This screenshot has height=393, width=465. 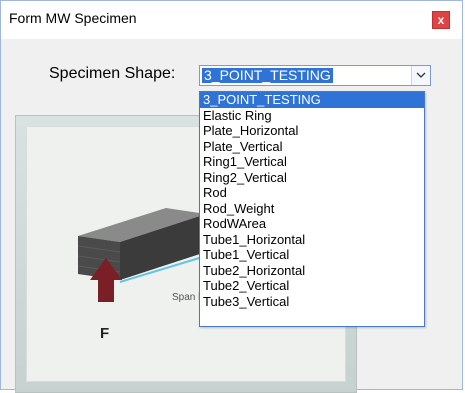 I want to click on title-bar: Form MW Specimen x, so click(x=231, y=20).